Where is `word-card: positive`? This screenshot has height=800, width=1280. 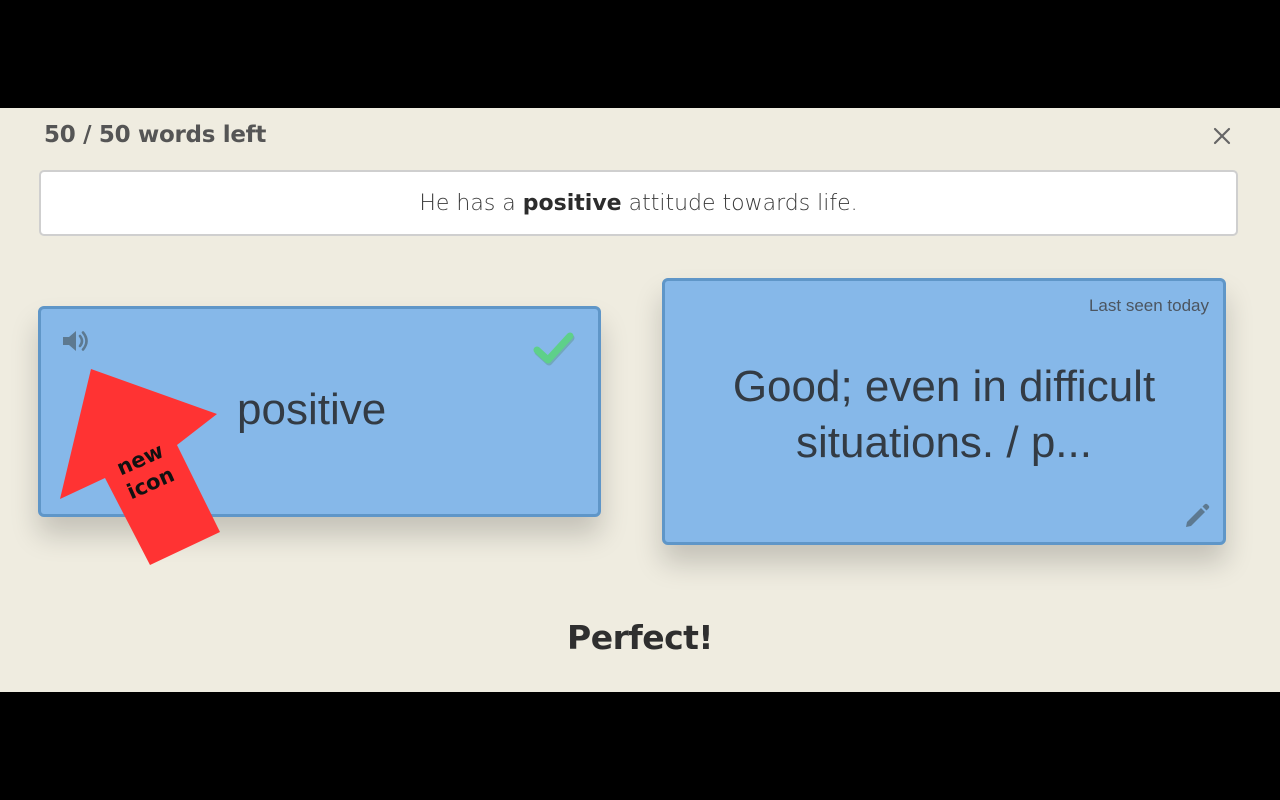
word-card: positive is located at coordinates (319, 411).